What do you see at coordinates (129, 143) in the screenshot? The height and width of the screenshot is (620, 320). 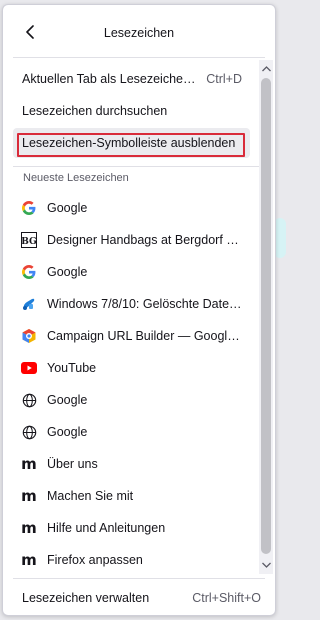 I see `hide-bookmarks-toolbar-label: Lesezeichen-Symbolleiste ausblenden` at bounding box center [129, 143].